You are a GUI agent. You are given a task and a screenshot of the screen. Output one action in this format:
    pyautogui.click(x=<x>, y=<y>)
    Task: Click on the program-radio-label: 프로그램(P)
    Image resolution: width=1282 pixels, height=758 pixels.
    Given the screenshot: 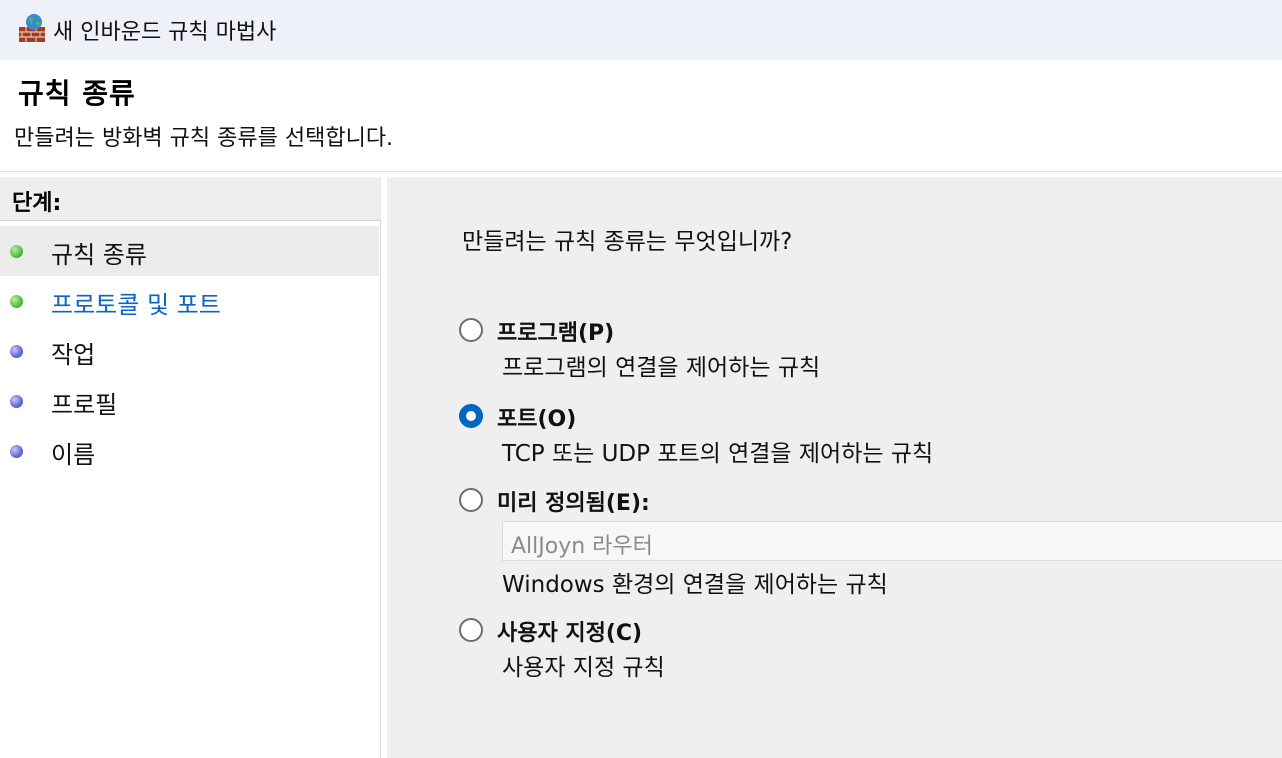 What is the action you would take?
    pyautogui.click(x=555, y=331)
    